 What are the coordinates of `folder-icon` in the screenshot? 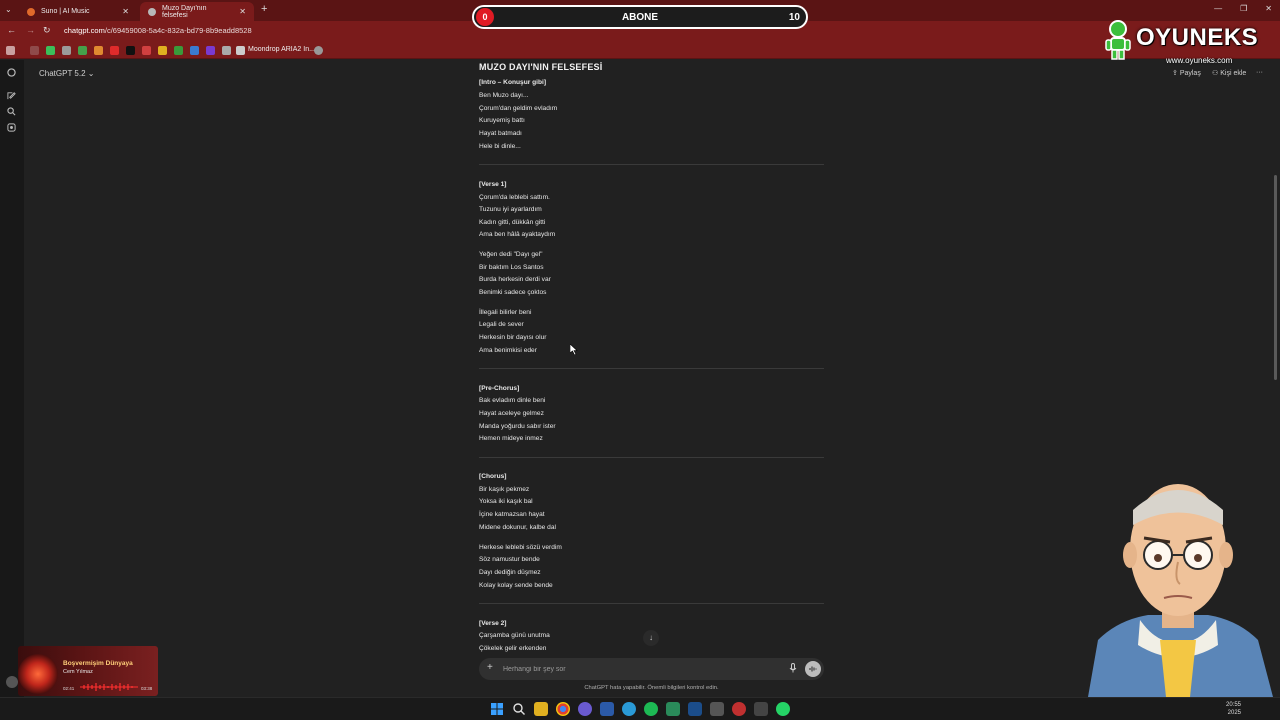 It's located at (162, 50).